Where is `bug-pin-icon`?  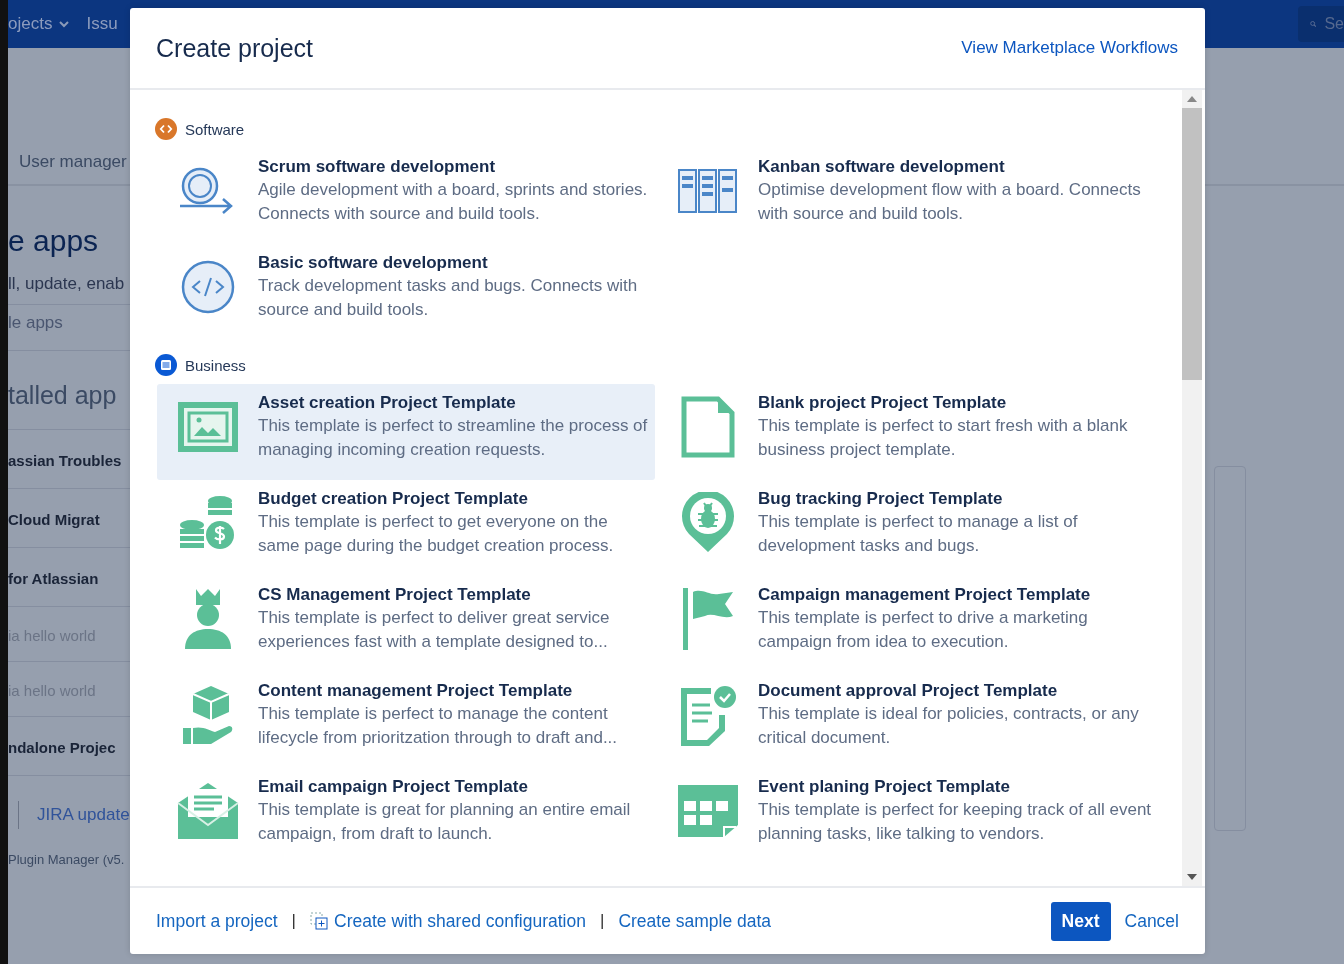
bug-pin-icon is located at coordinates (707, 523).